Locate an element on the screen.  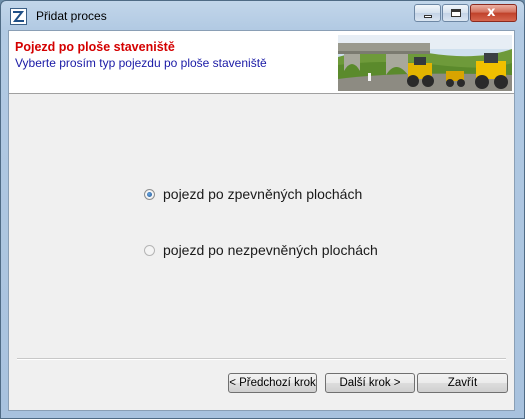
close-icon: x is located at coordinates (491, 12).